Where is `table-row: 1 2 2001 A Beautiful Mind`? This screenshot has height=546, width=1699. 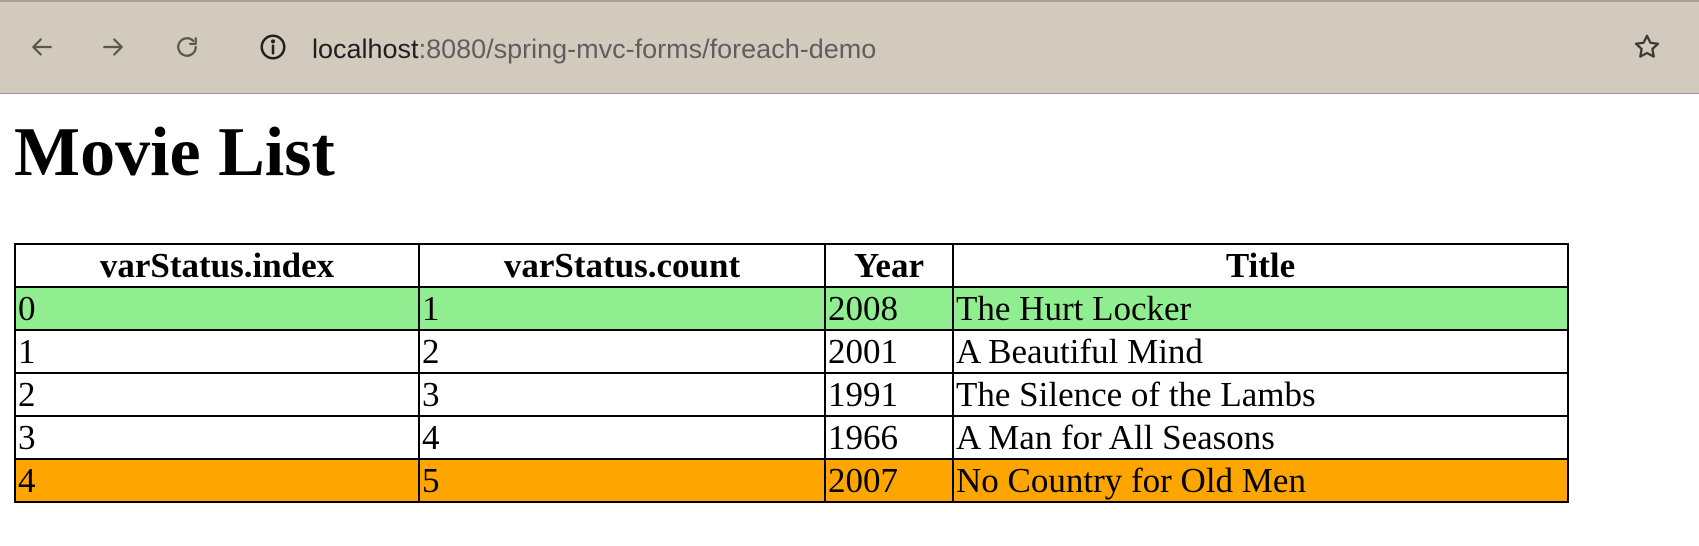
table-row: 1 2 2001 A Beautiful Mind is located at coordinates (791, 351).